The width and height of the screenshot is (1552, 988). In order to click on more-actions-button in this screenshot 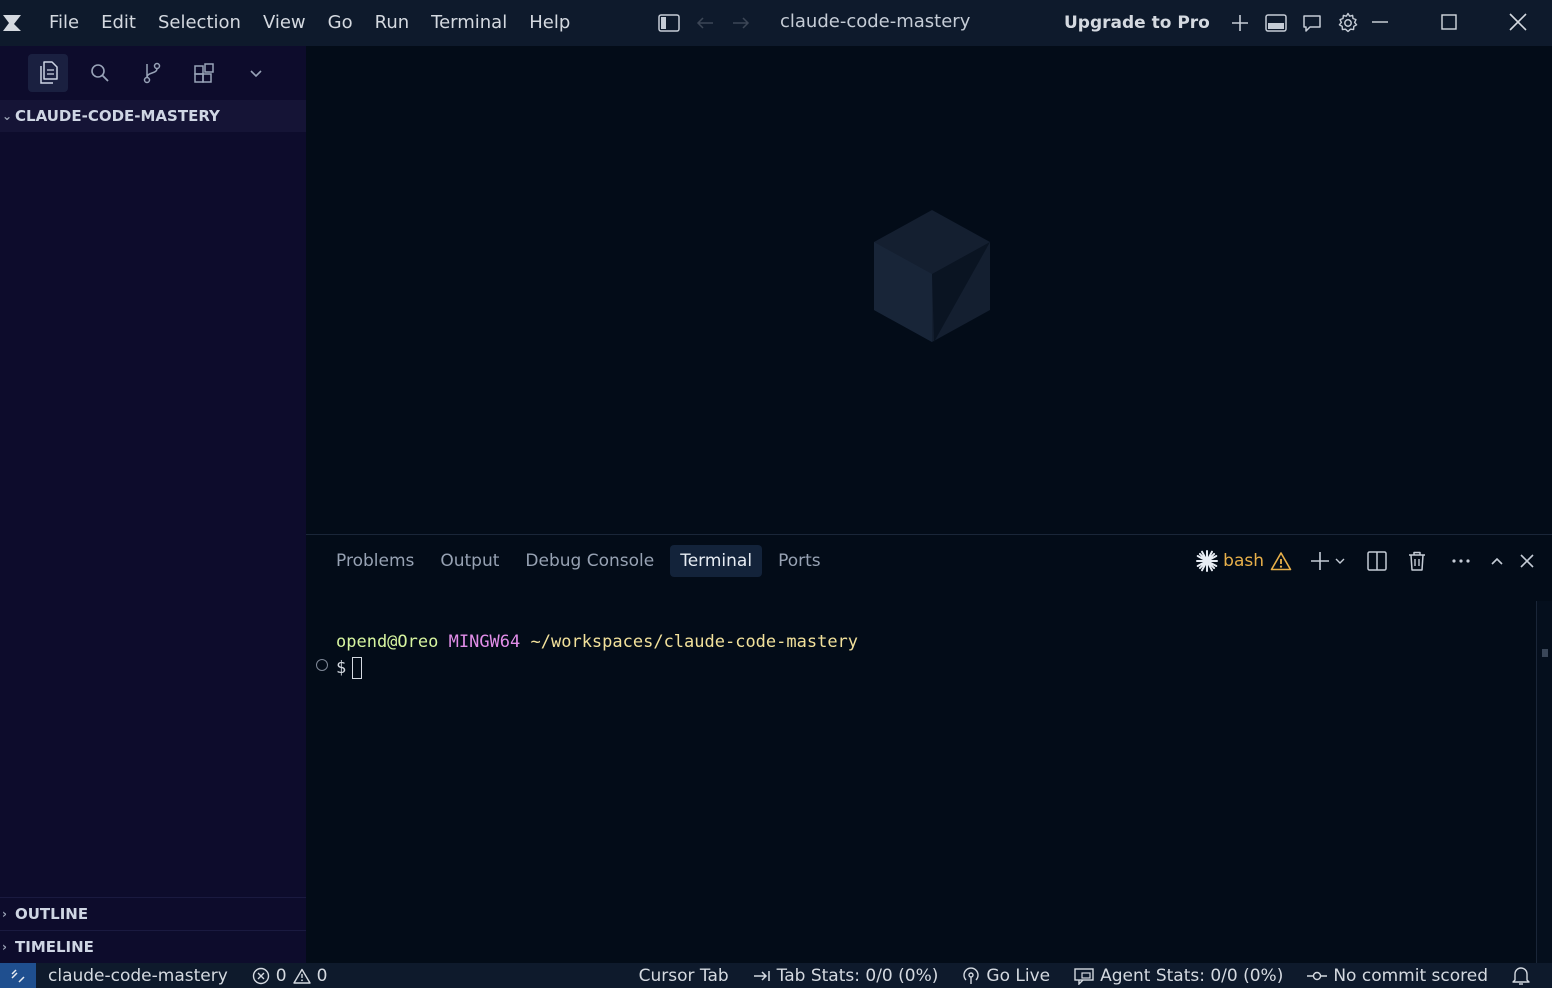, I will do `click(1461, 561)`.